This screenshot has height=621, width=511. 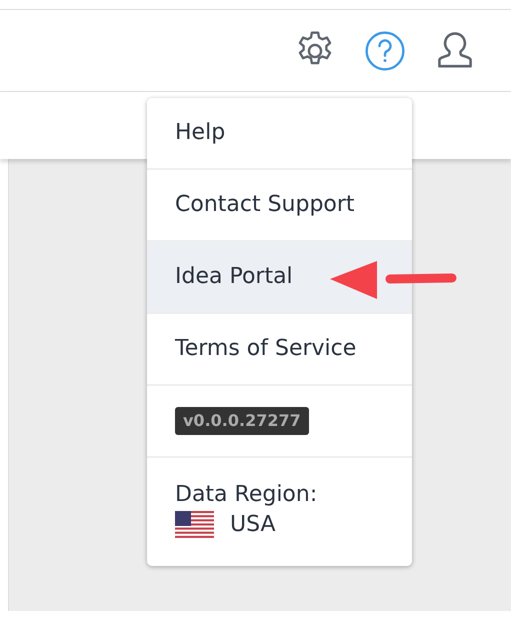 I want to click on menu-item: Contact Support, so click(x=279, y=206).